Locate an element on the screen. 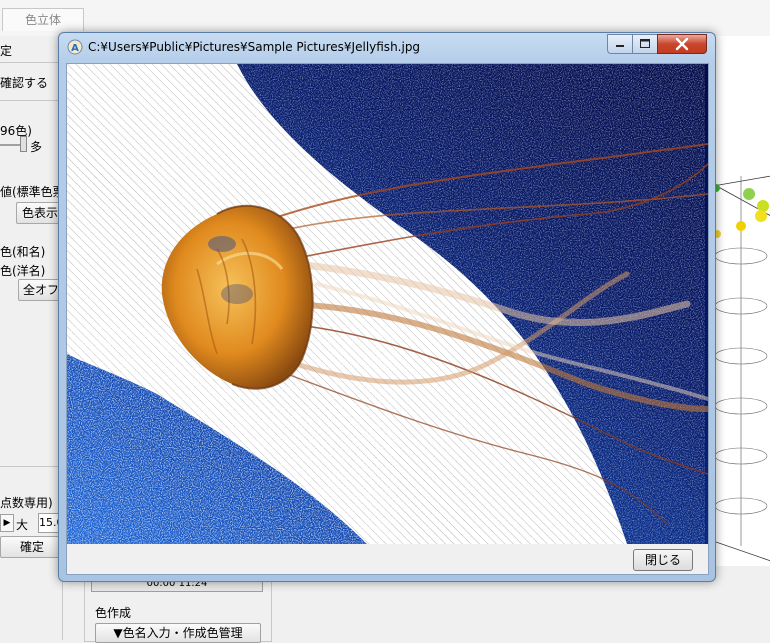  left-panel-label: 定 is located at coordinates (6, 51).